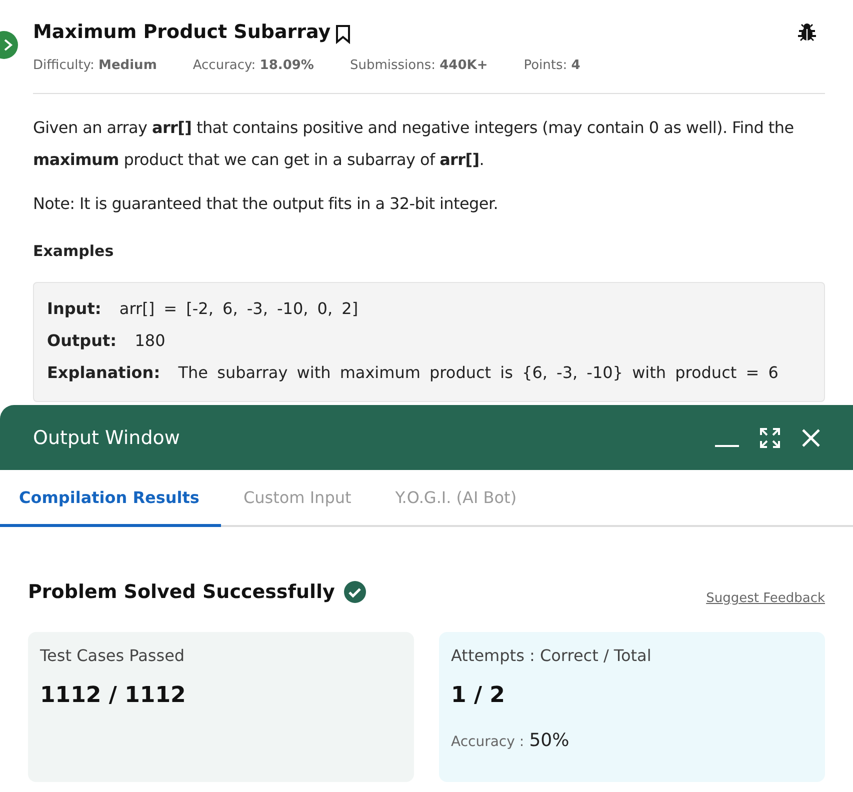 The image size is (853, 792). I want to click on example-text: Explanation: The subarray with maximum product is {6, -3, -10} with product = 6, so click(413, 373).